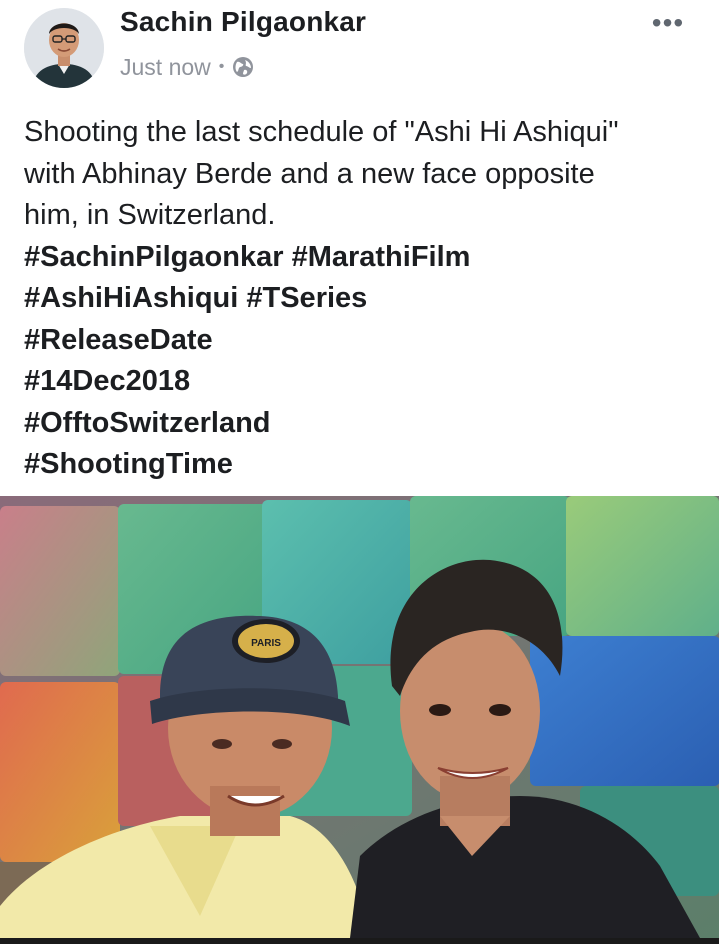  Describe the element at coordinates (359, 941) in the screenshot. I see `bottom-edge` at that location.